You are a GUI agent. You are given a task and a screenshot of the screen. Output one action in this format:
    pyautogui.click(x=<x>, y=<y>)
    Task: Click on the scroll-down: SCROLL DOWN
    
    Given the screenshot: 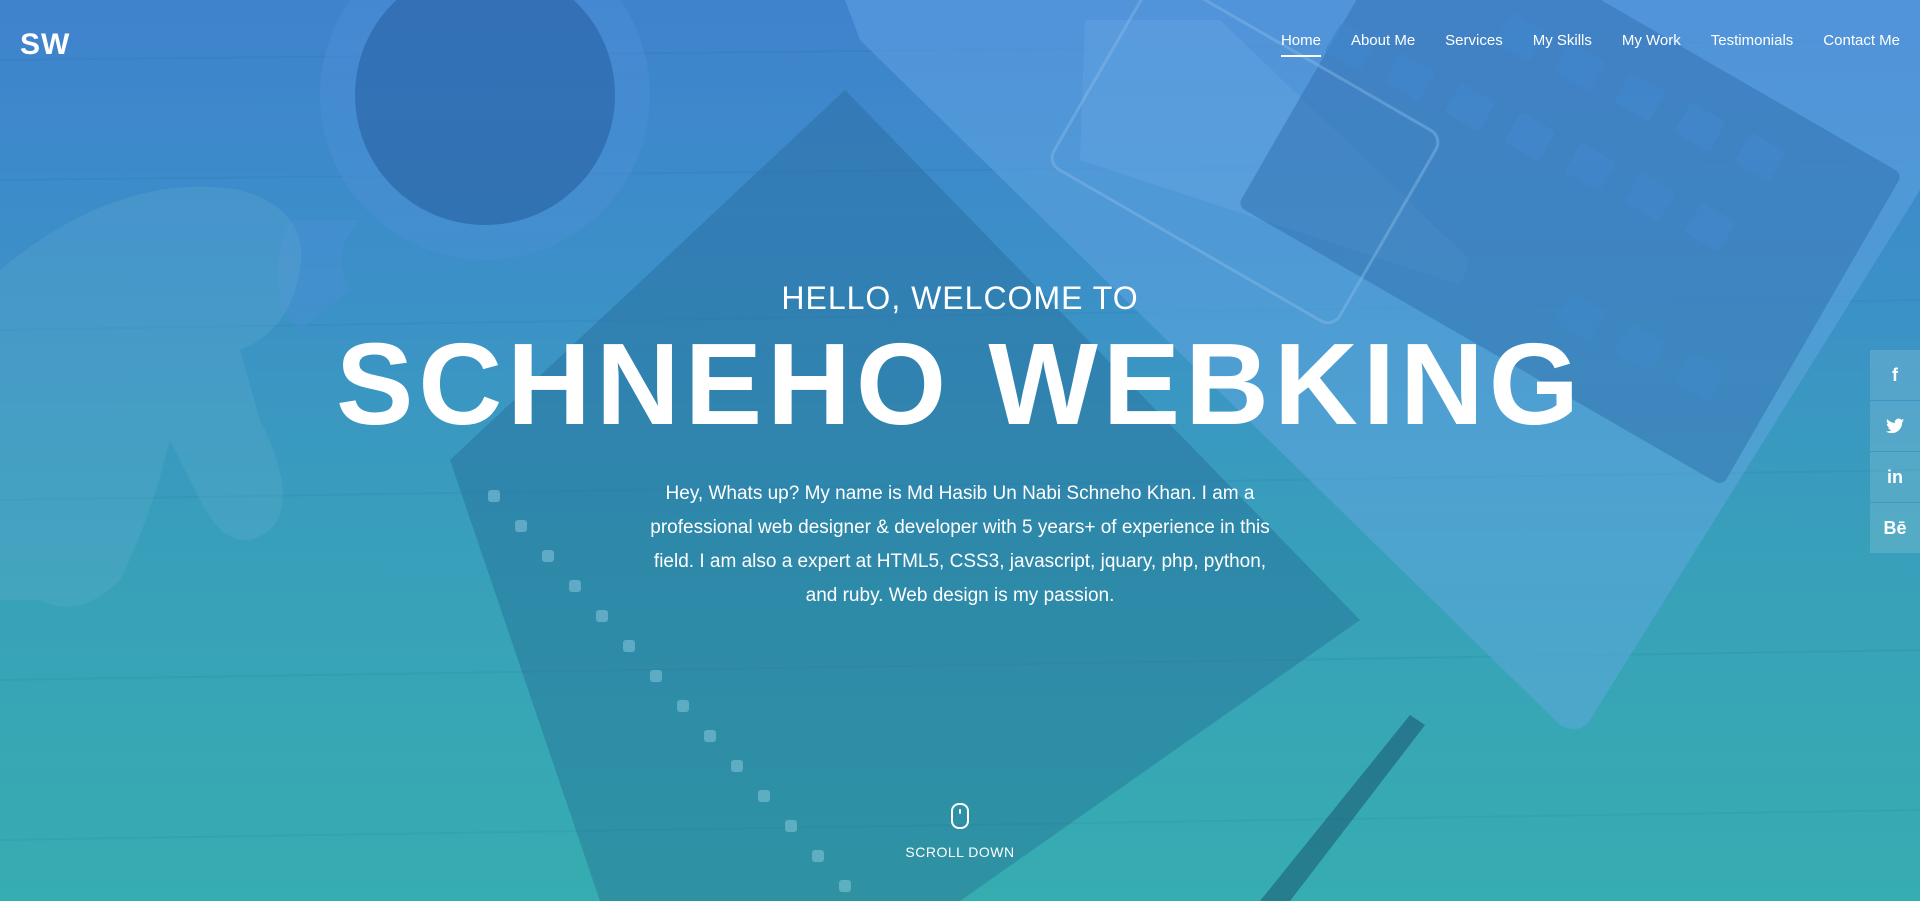 What is the action you would take?
    pyautogui.click(x=960, y=831)
    